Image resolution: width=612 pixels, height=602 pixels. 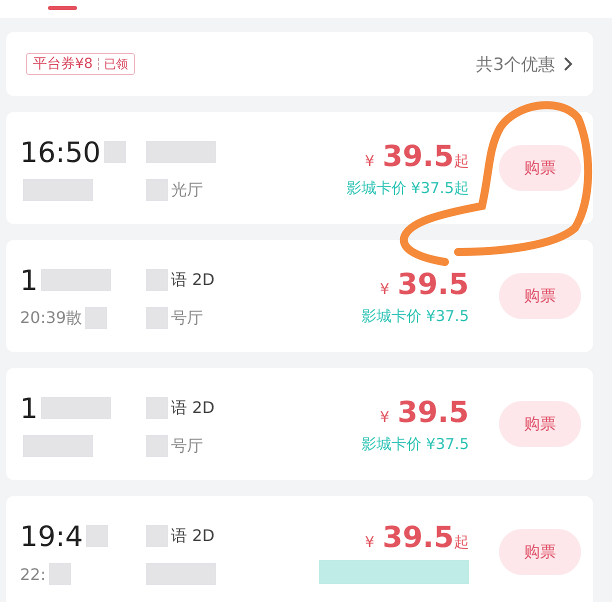 I want to click on tab-indicator, so click(x=62, y=8).